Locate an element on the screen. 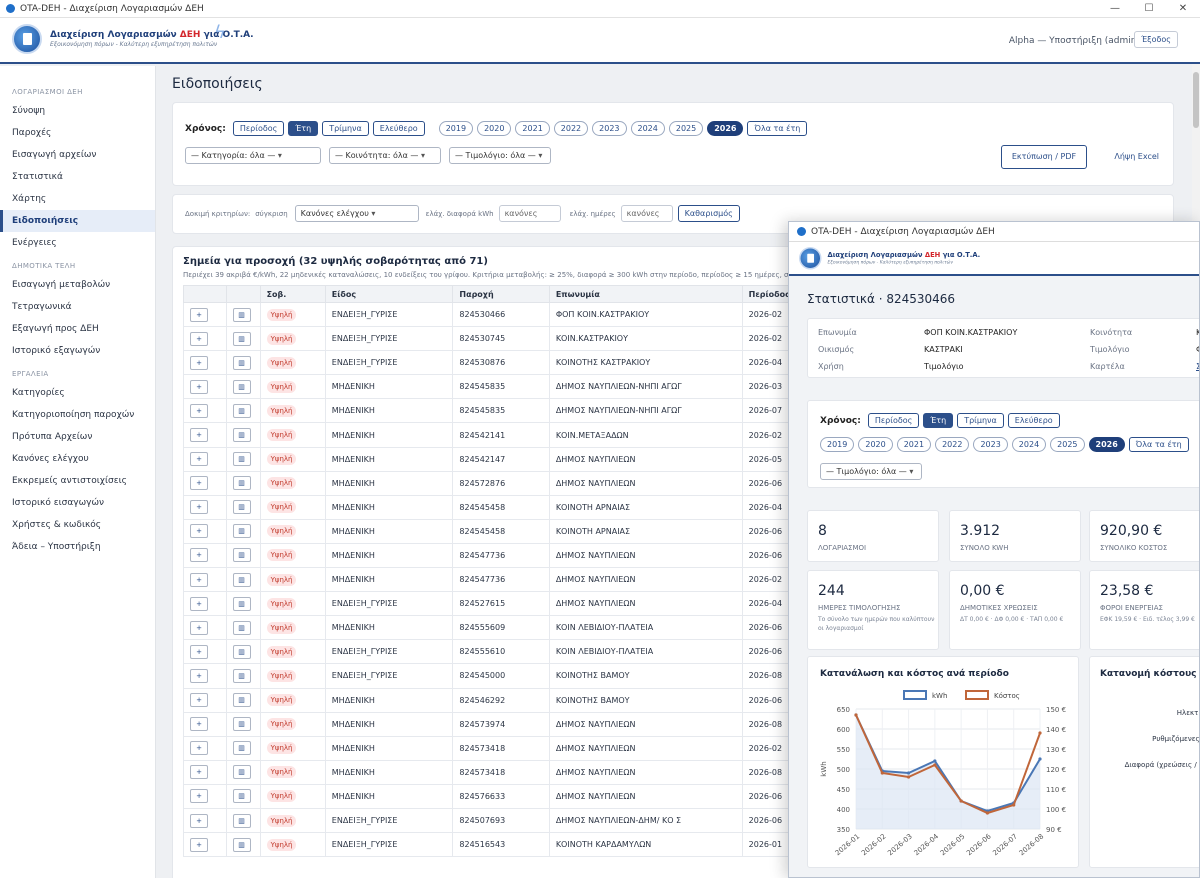 This screenshot has width=1200, height=878. community-select: — Κοινότητα: όλα — is located at coordinates (385, 155).